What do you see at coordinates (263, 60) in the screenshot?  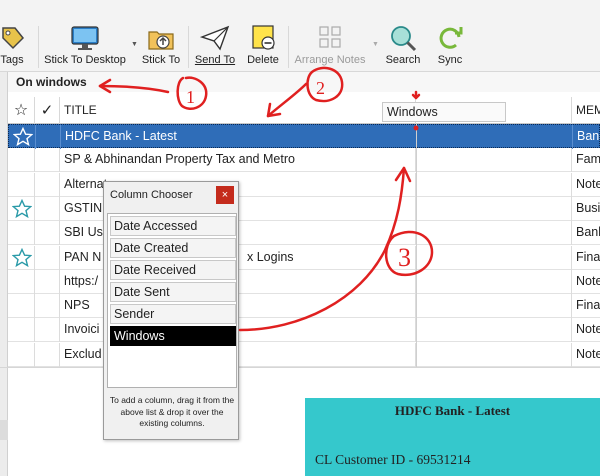 I see `delete-label: Delete` at bounding box center [263, 60].